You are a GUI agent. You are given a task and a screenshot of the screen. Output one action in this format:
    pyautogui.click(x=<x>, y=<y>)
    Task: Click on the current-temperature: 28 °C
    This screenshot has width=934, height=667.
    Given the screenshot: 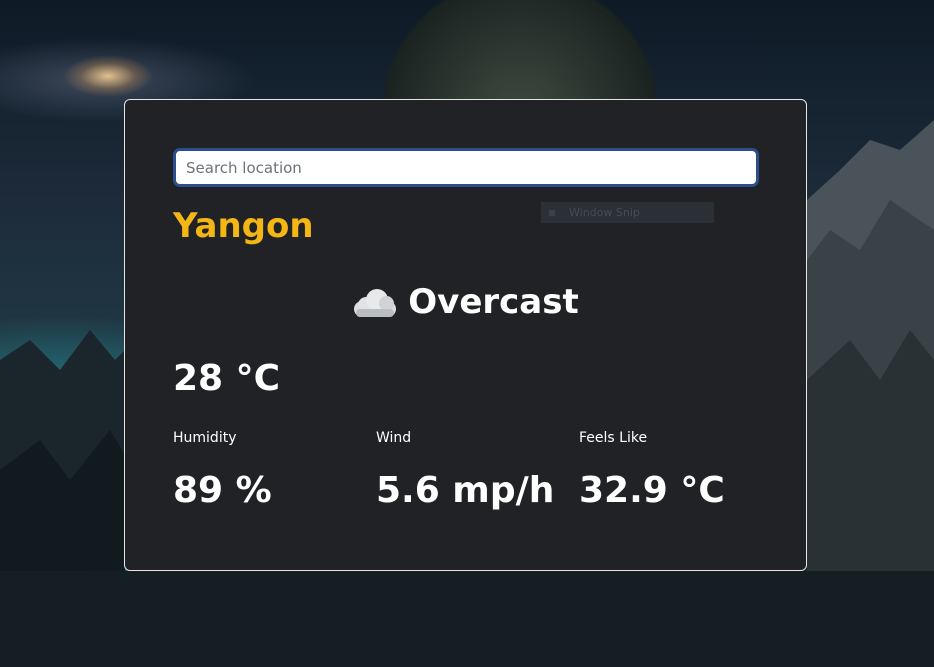 What is the action you would take?
    pyautogui.click(x=227, y=378)
    